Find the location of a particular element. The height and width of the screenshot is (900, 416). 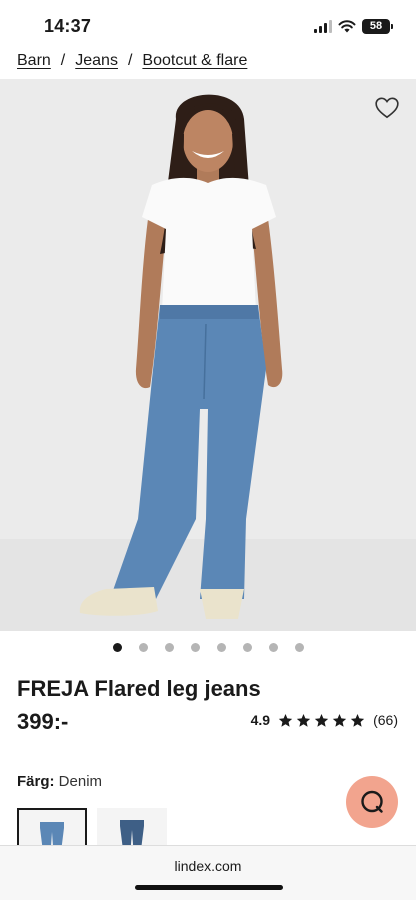

color-label: Färg: Denim is located at coordinates (59, 781).